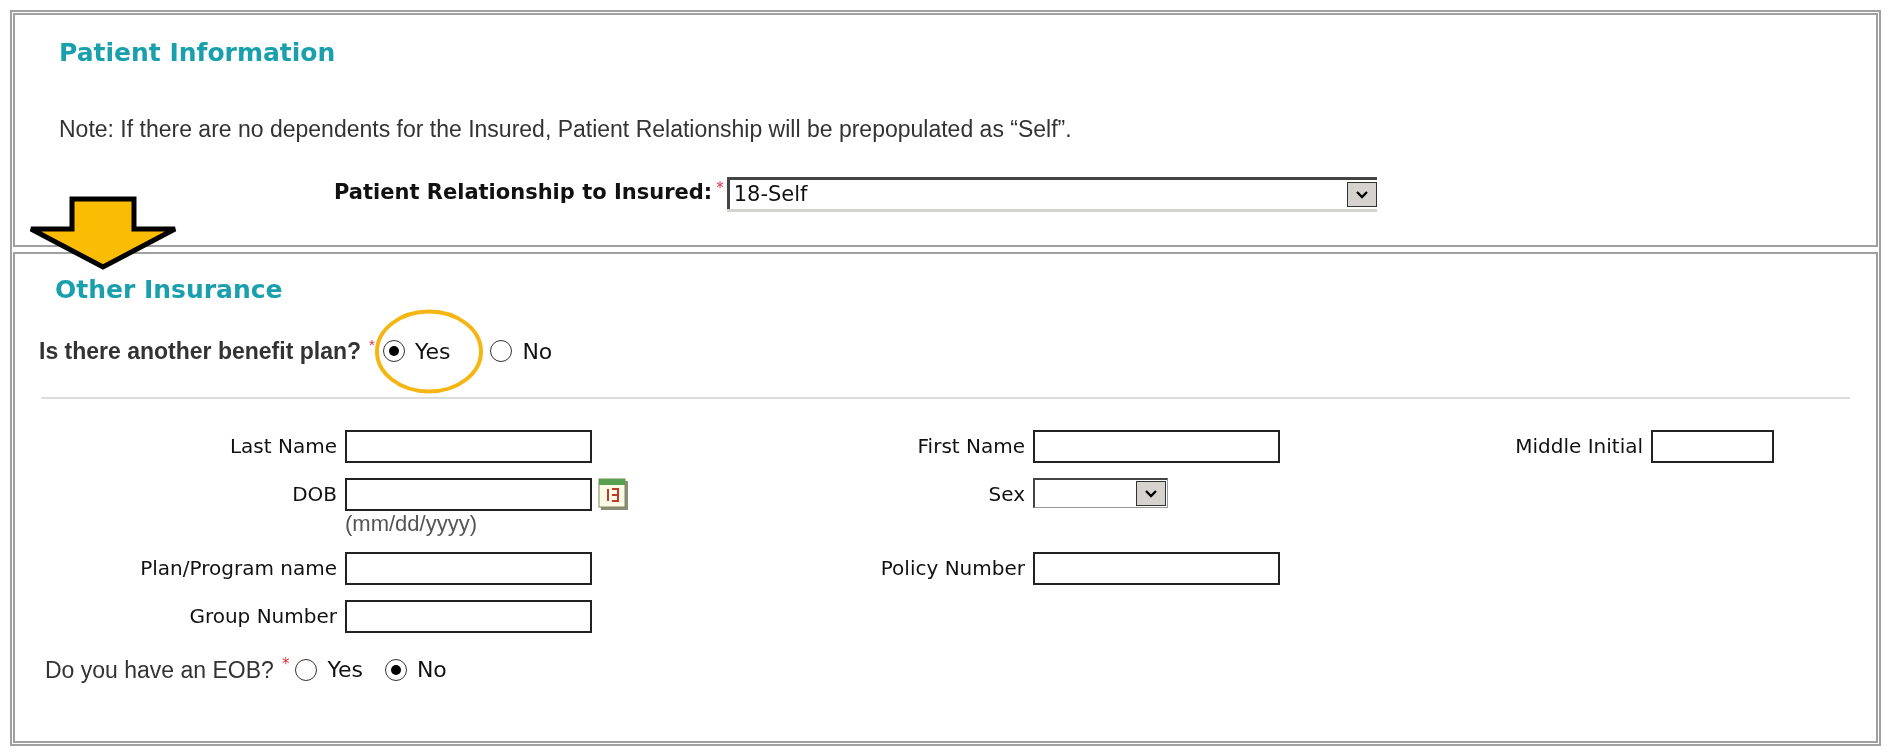 Image resolution: width=1891 pixels, height=756 pixels. I want to click on field-label: Plan/Program name, so click(238, 568).